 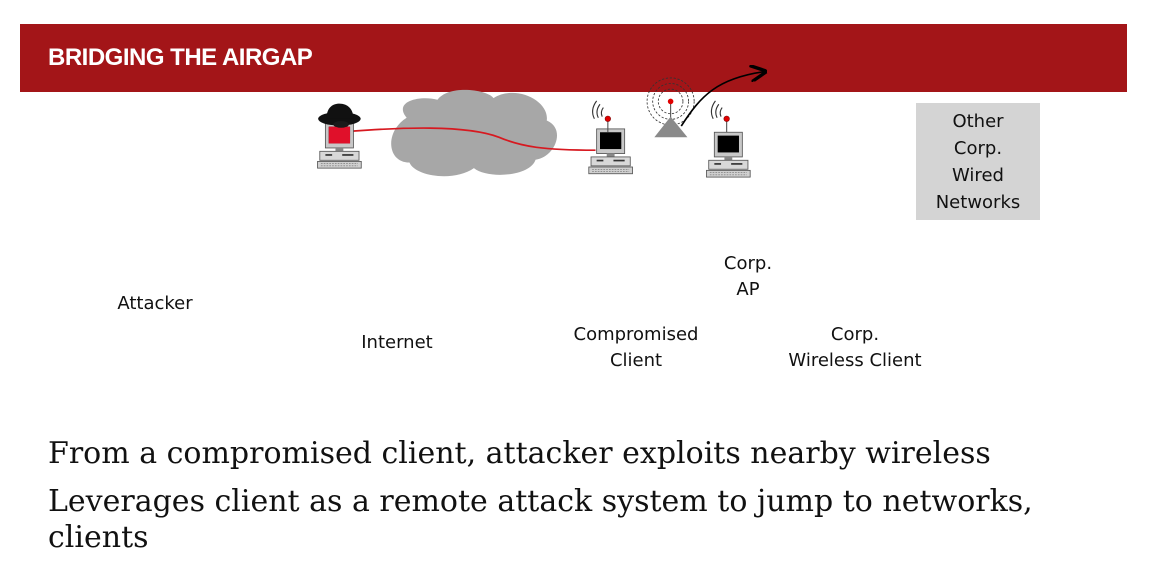 What do you see at coordinates (636, 348) in the screenshot?
I see `compromised-client-label: Compromised Client` at bounding box center [636, 348].